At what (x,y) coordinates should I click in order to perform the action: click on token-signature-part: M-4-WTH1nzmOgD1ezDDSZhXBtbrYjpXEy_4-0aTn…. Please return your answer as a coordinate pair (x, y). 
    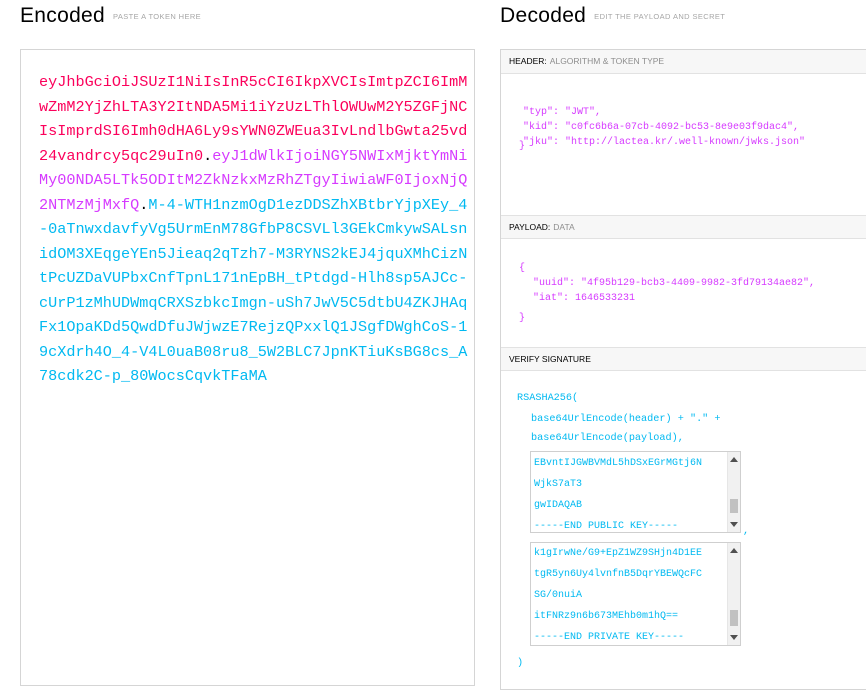
    Looking at the image, I should click on (253, 290).